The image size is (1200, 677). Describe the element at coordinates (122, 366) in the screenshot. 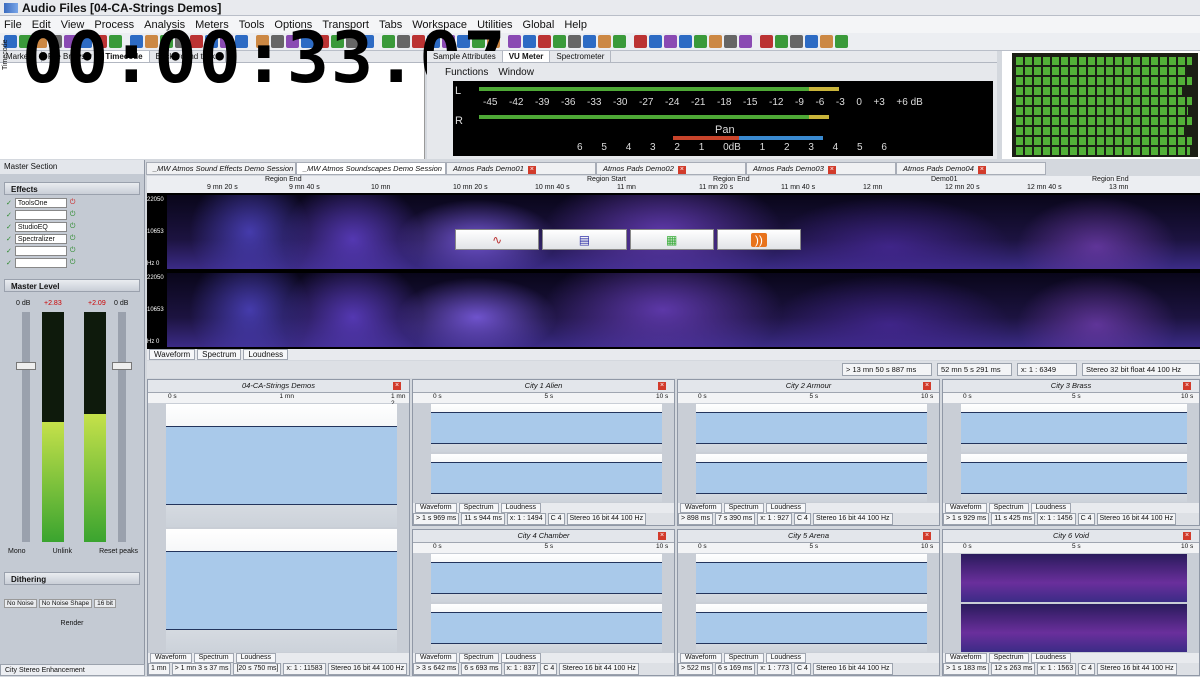

I see `right-fader-handle` at that location.